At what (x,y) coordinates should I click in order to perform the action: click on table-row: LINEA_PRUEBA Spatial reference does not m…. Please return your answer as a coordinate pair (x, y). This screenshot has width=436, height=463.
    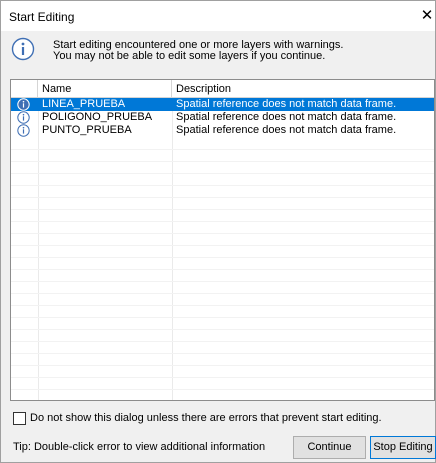
    Looking at the image, I should click on (222, 104).